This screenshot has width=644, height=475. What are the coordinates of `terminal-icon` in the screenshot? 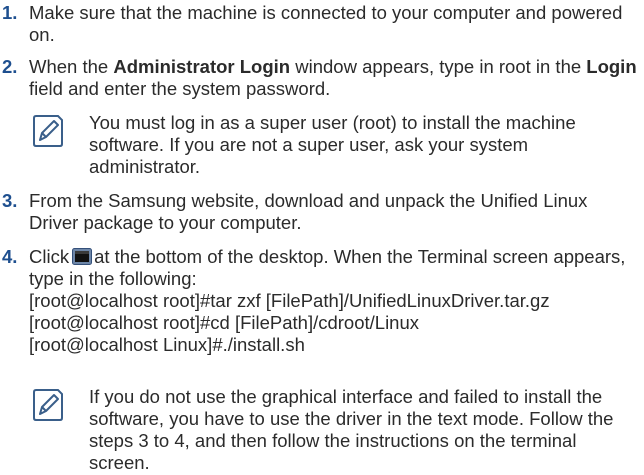 It's located at (82, 256).